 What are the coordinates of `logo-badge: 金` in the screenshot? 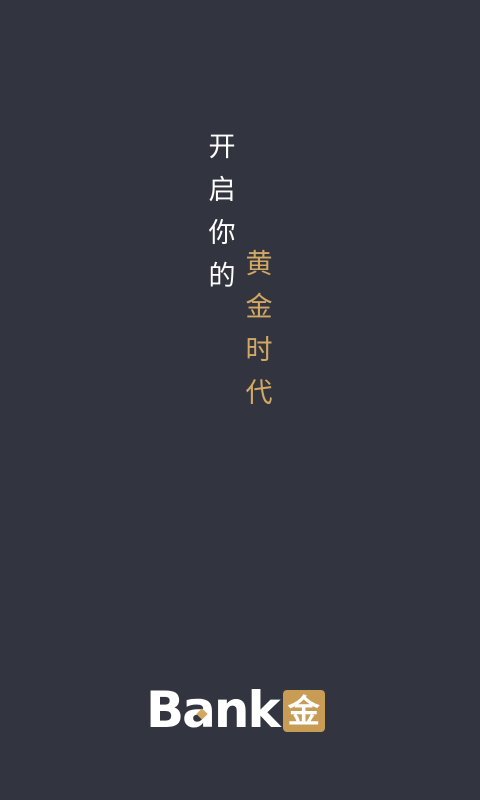 It's located at (303, 711).